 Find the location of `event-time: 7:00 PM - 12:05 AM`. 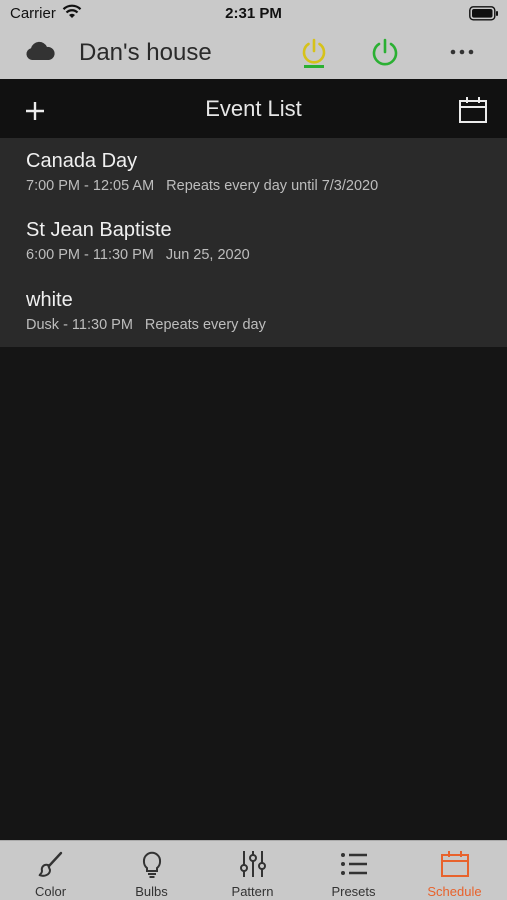

event-time: 7:00 PM - 12:05 AM is located at coordinates (90, 186).